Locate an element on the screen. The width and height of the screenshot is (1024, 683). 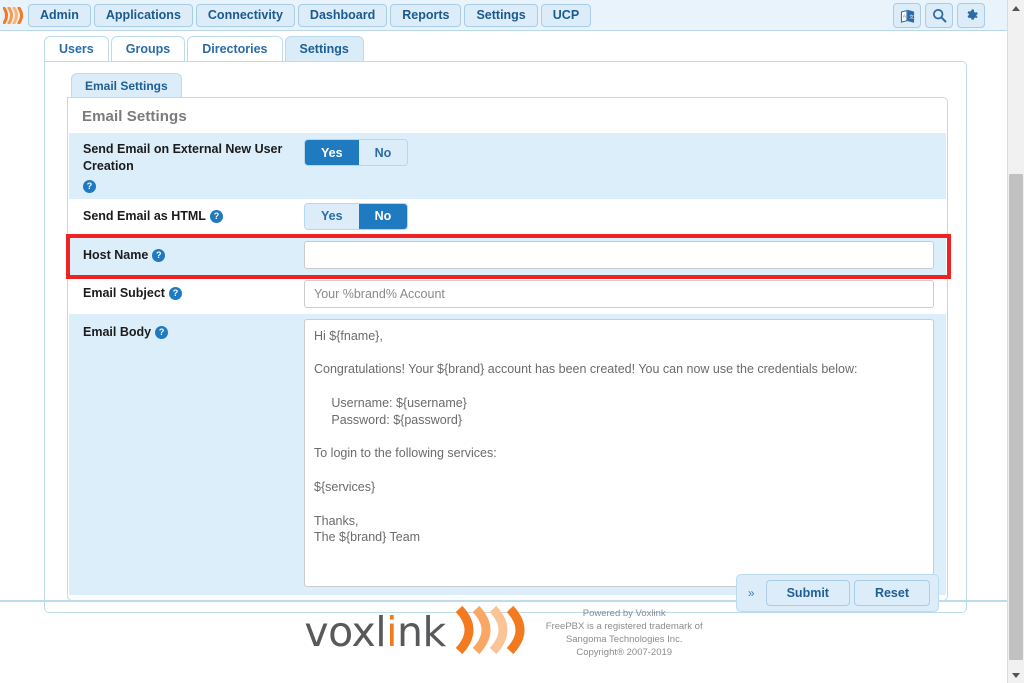
reset-button: Reset is located at coordinates (891, 593).